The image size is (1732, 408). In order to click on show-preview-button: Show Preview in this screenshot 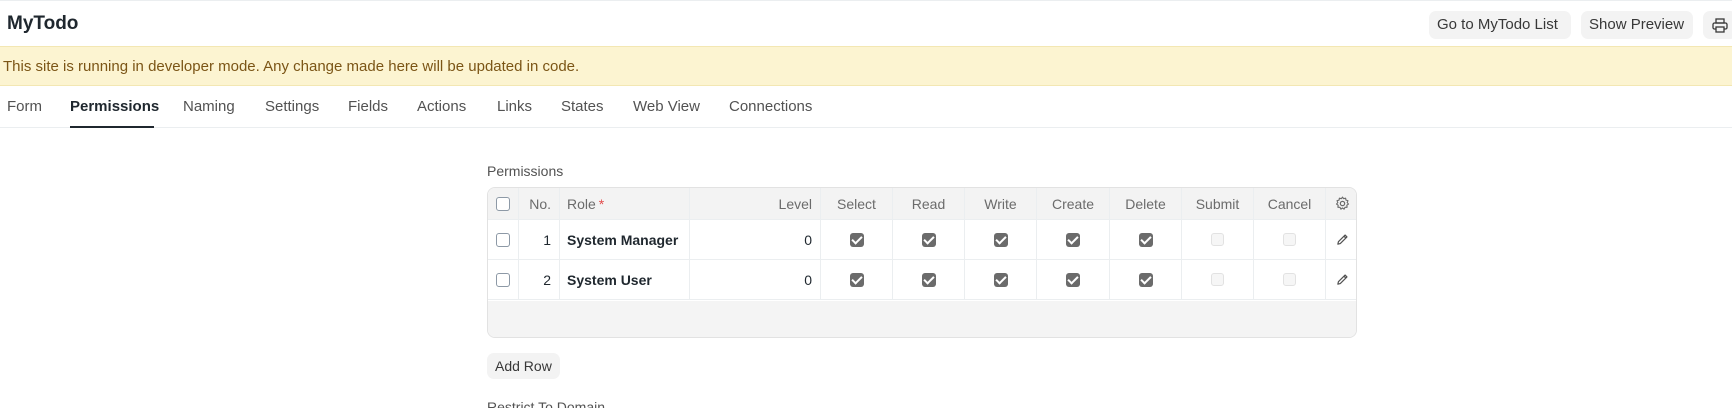, I will do `click(1637, 25)`.